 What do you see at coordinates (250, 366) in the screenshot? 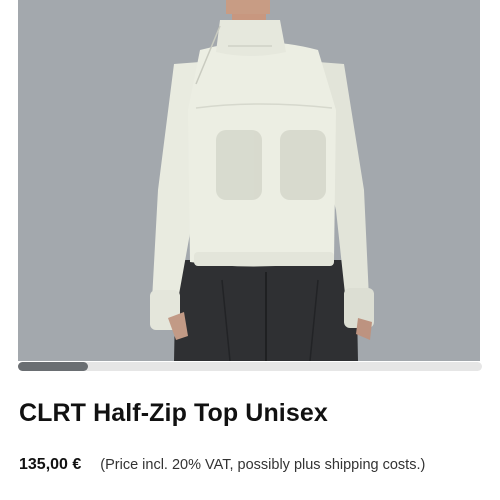
I see `gallery-scrollbar` at bounding box center [250, 366].